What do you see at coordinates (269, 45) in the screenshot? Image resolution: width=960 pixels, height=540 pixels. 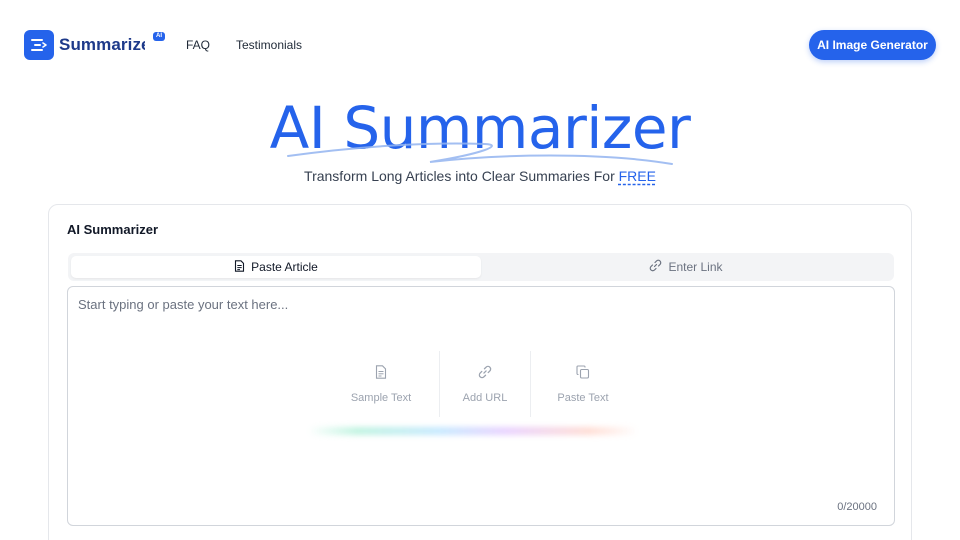 I see `nav-testimonials: Testimonials` at bounding box center [269, 45].